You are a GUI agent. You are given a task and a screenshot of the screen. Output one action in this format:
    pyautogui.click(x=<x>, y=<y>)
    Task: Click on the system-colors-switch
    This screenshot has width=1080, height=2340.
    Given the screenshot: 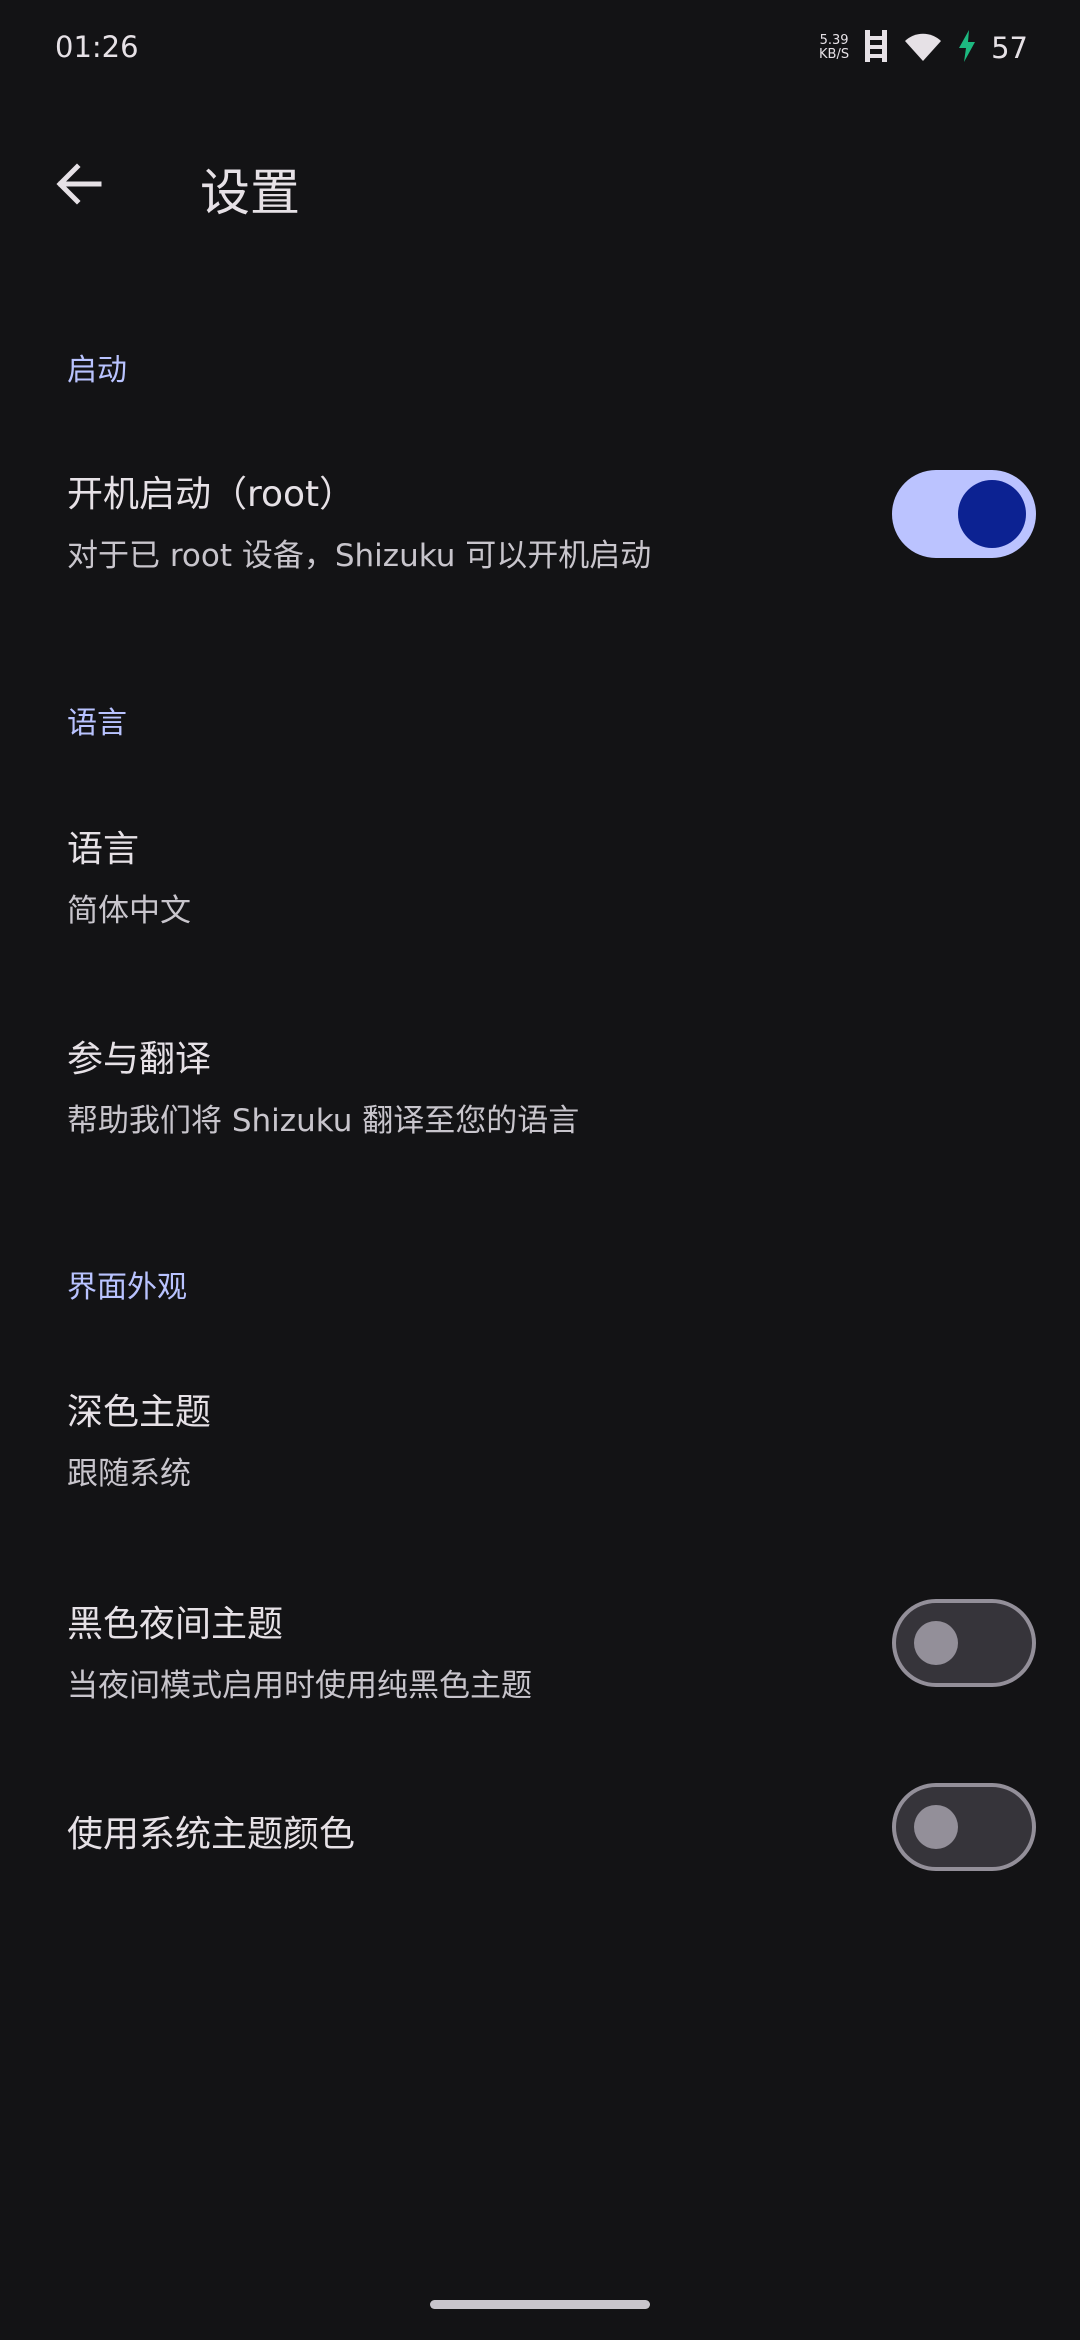 What is the action you would take?
    pyautogui.click(x=964, y=1827)
    